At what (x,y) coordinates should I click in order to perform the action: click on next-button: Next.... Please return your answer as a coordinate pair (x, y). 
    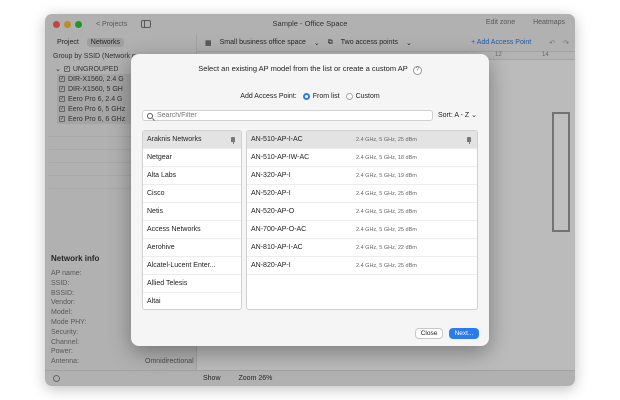
    Looking at the image, I should click on (464, 333).